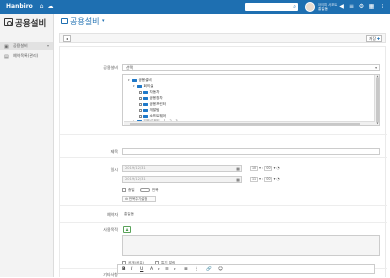  What do you see at coordinates (126, 199) in the screenshot?
I see `gear-icon: ⚙` at bounding box center [126, 199].